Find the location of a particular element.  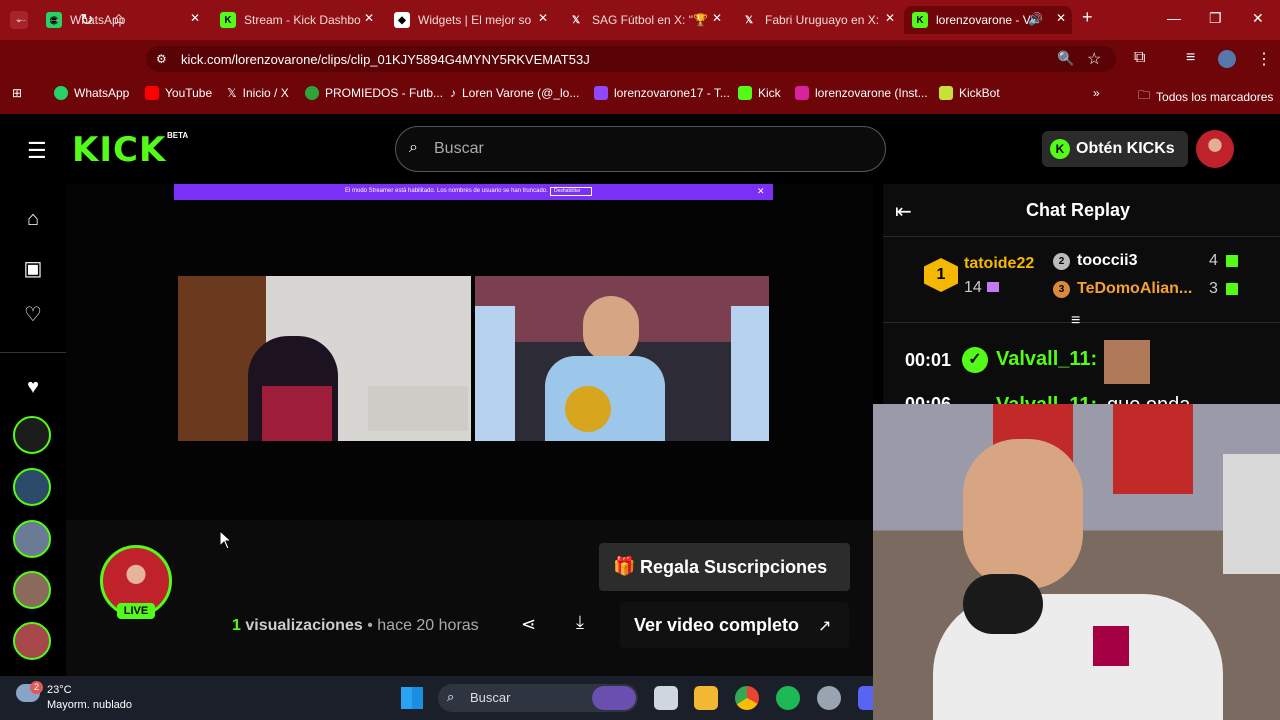

bookmark-kickbot: KickBot is located at coordinates (969, 93).